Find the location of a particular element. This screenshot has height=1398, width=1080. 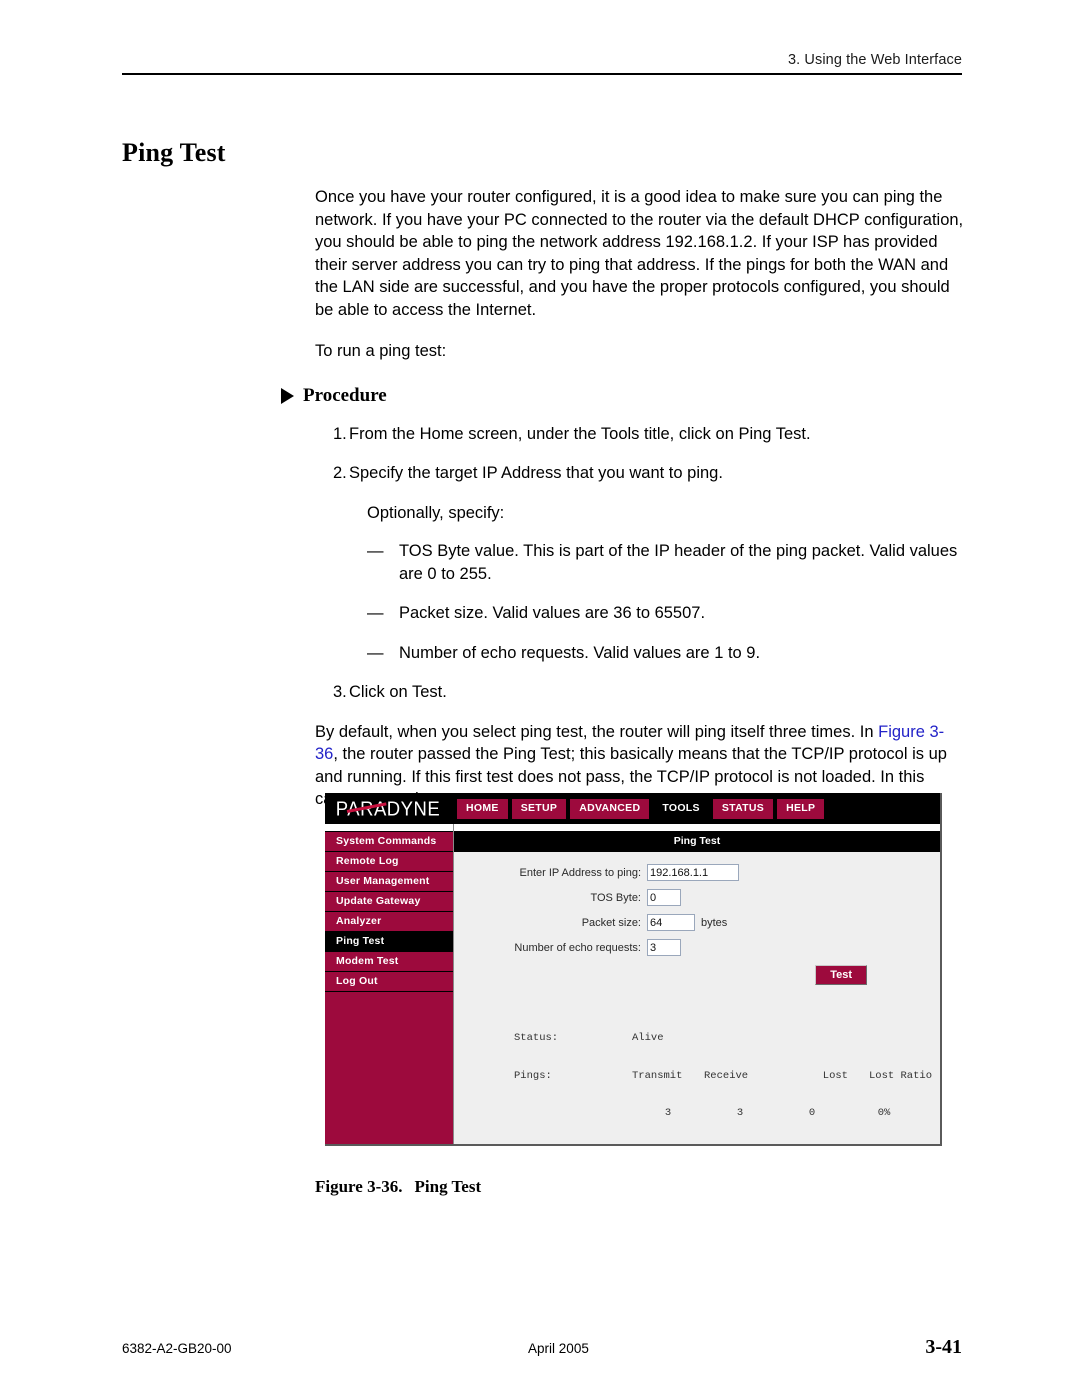

nav-tab-home: HOME is located at coordinates (482, 808).